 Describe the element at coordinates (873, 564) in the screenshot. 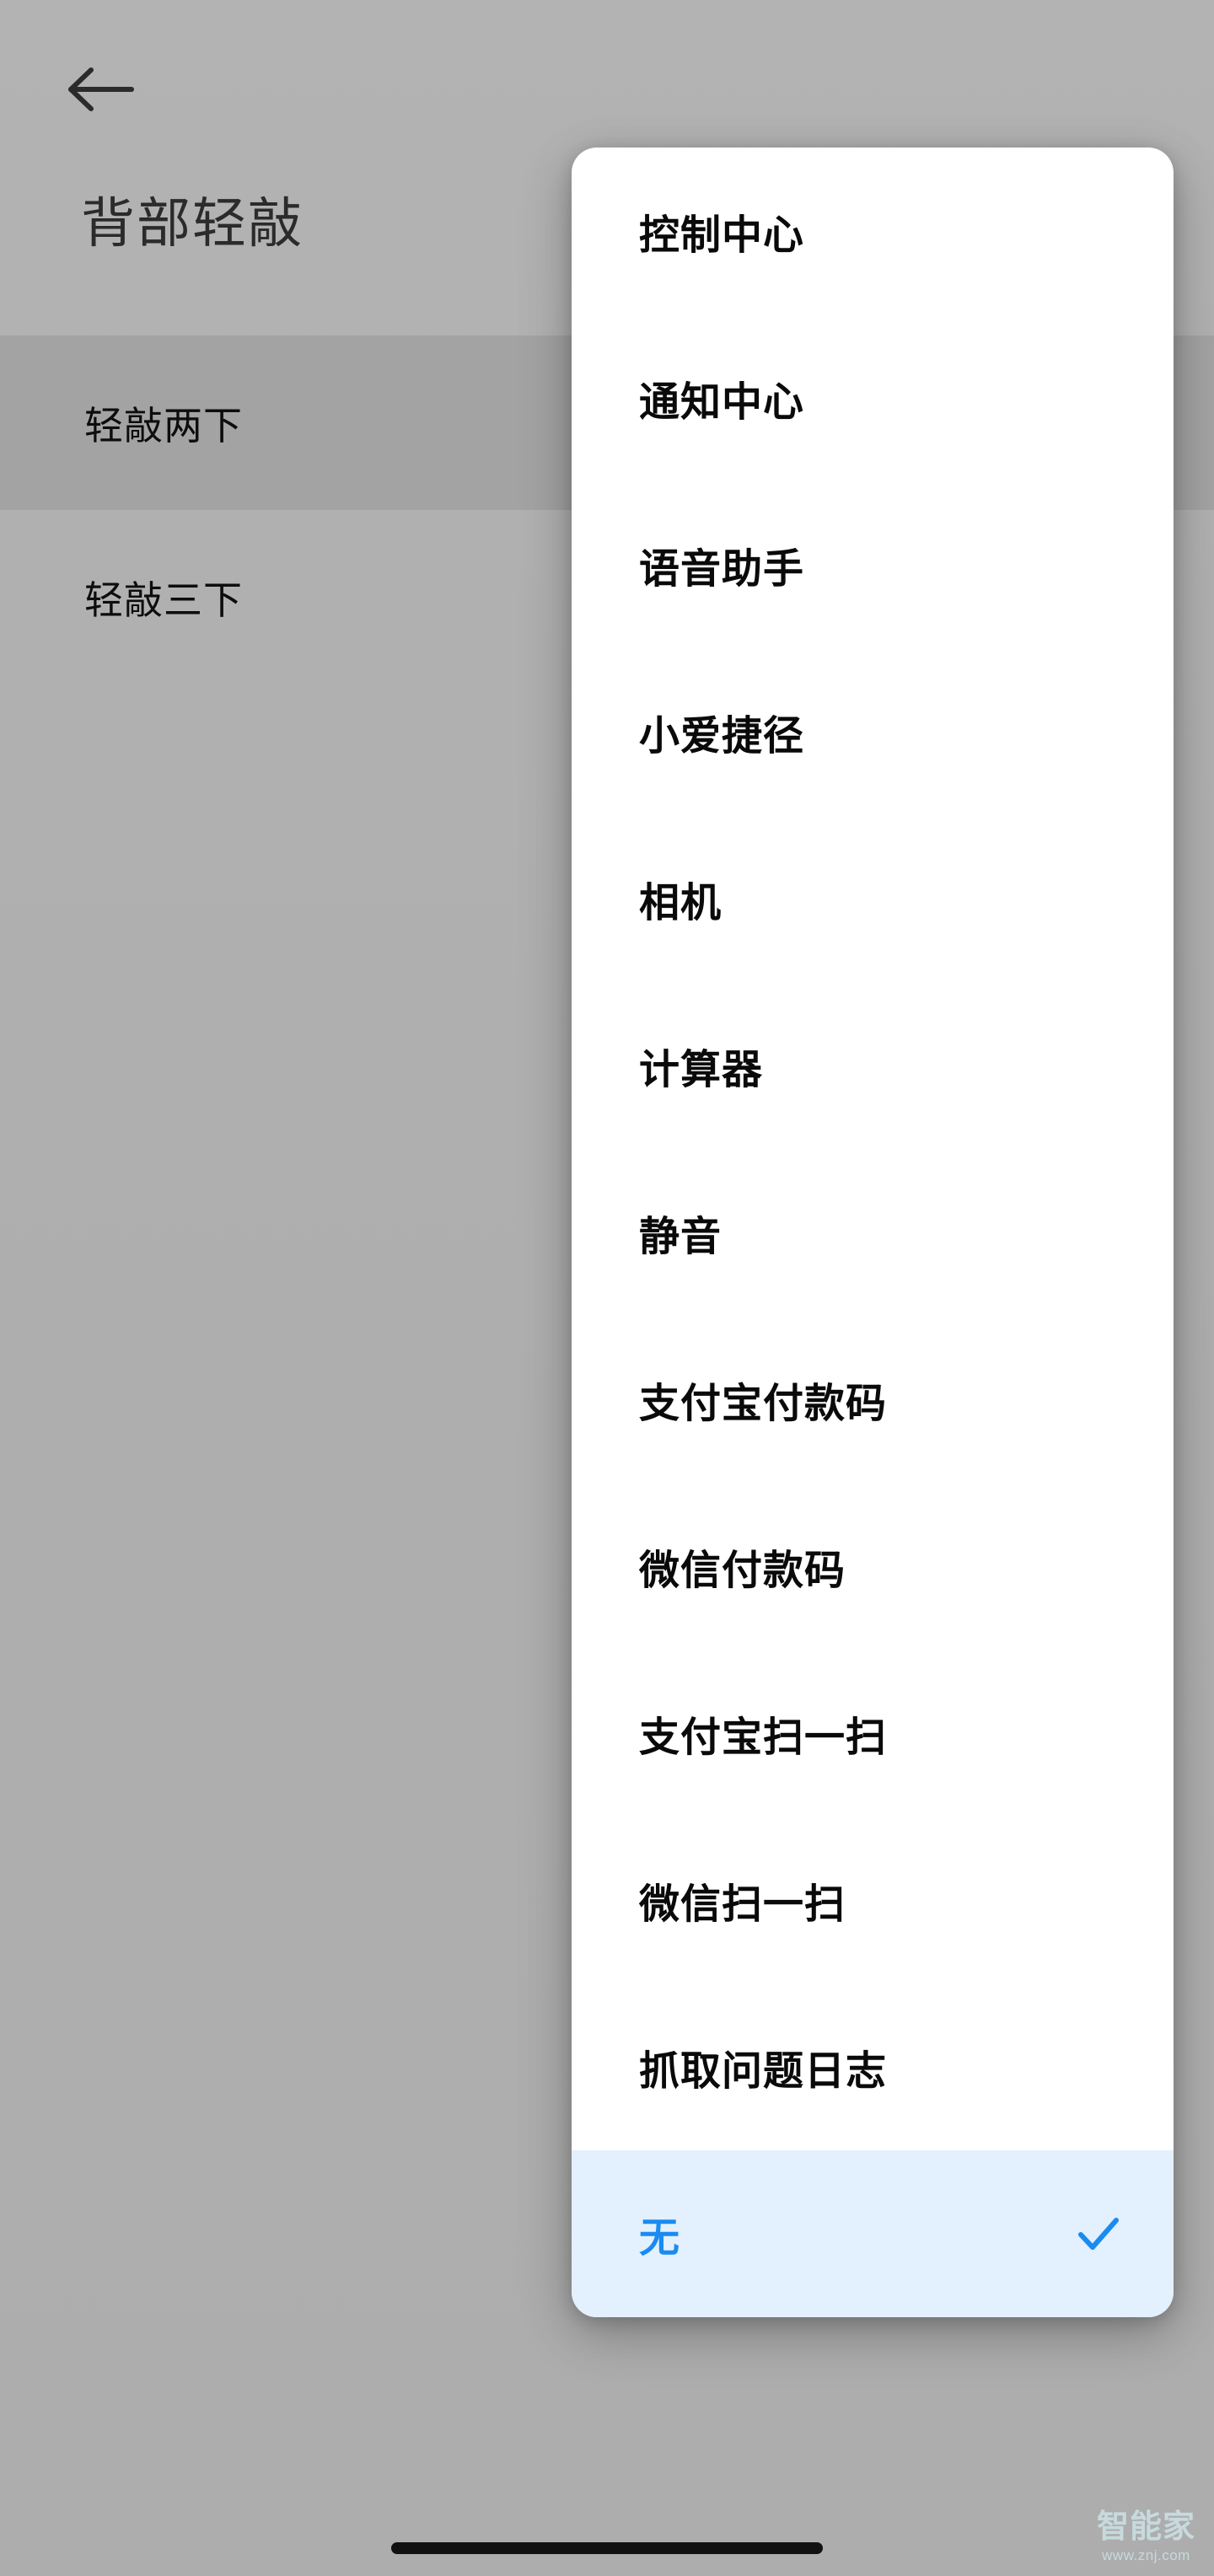

I see `menu-item-voice-assistant: 语音助手` at that location.